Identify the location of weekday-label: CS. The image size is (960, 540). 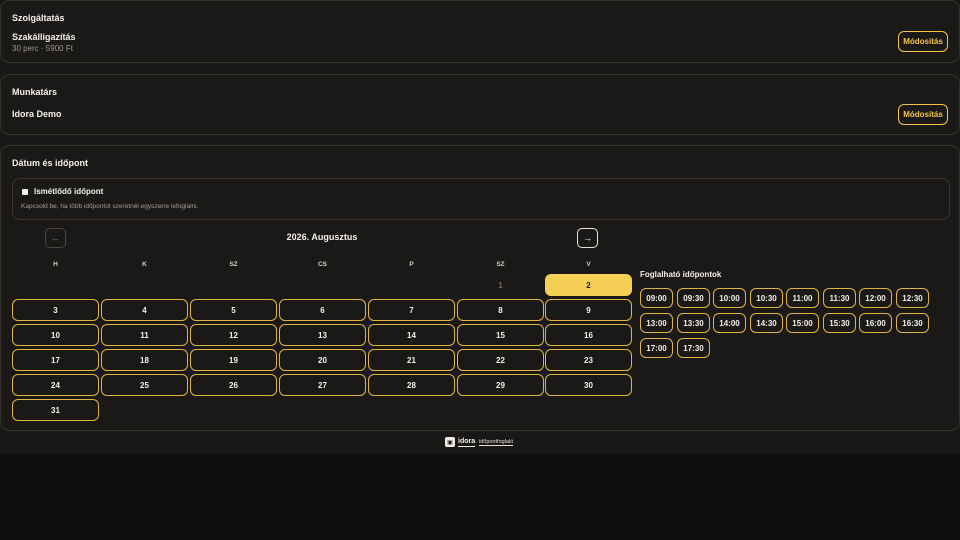
(322, 264).